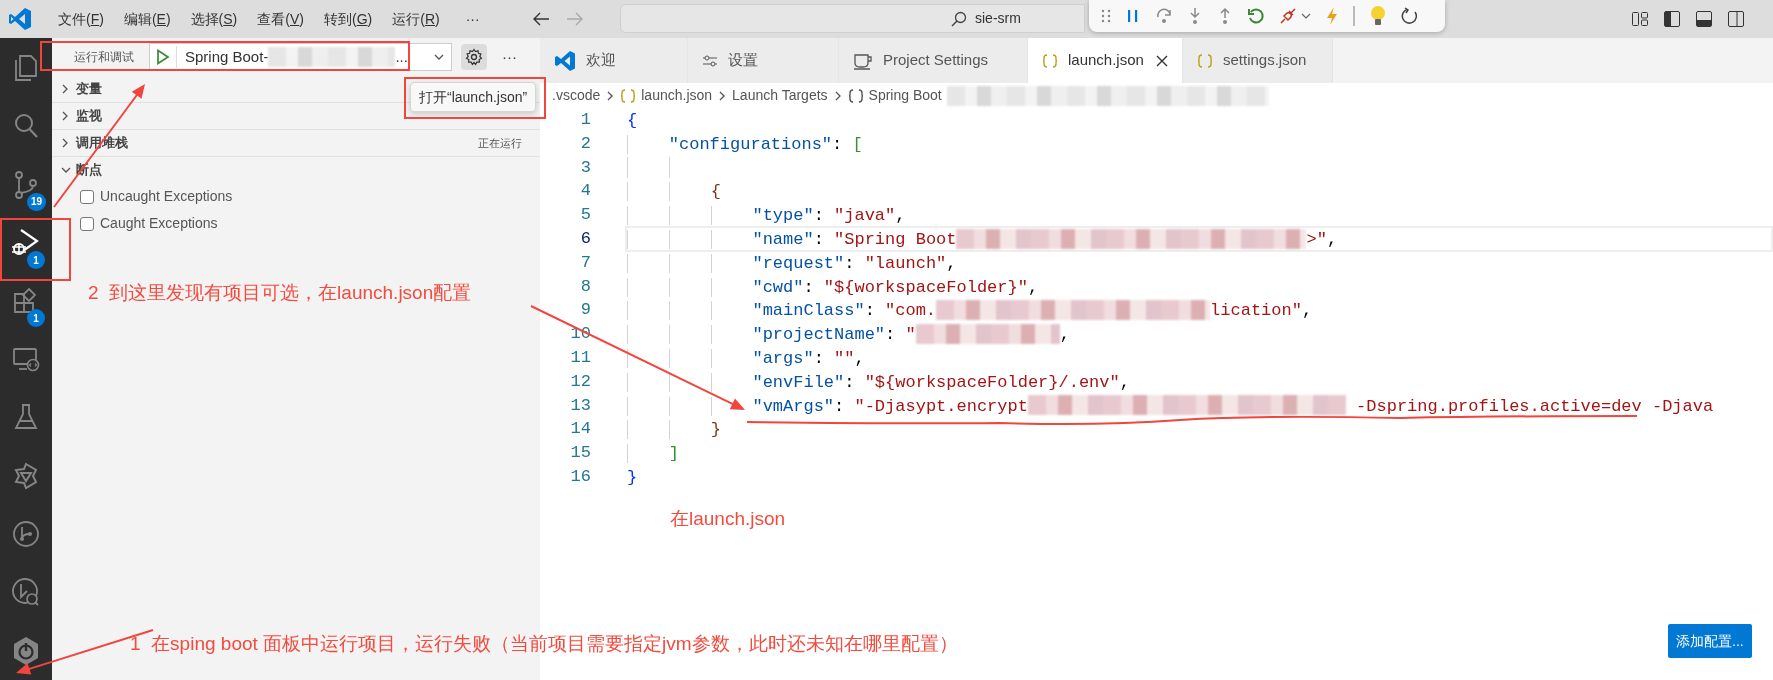 The width and height of the screenshot is (1773, 680). I want to click on line-number: 5, so click(585, 215).